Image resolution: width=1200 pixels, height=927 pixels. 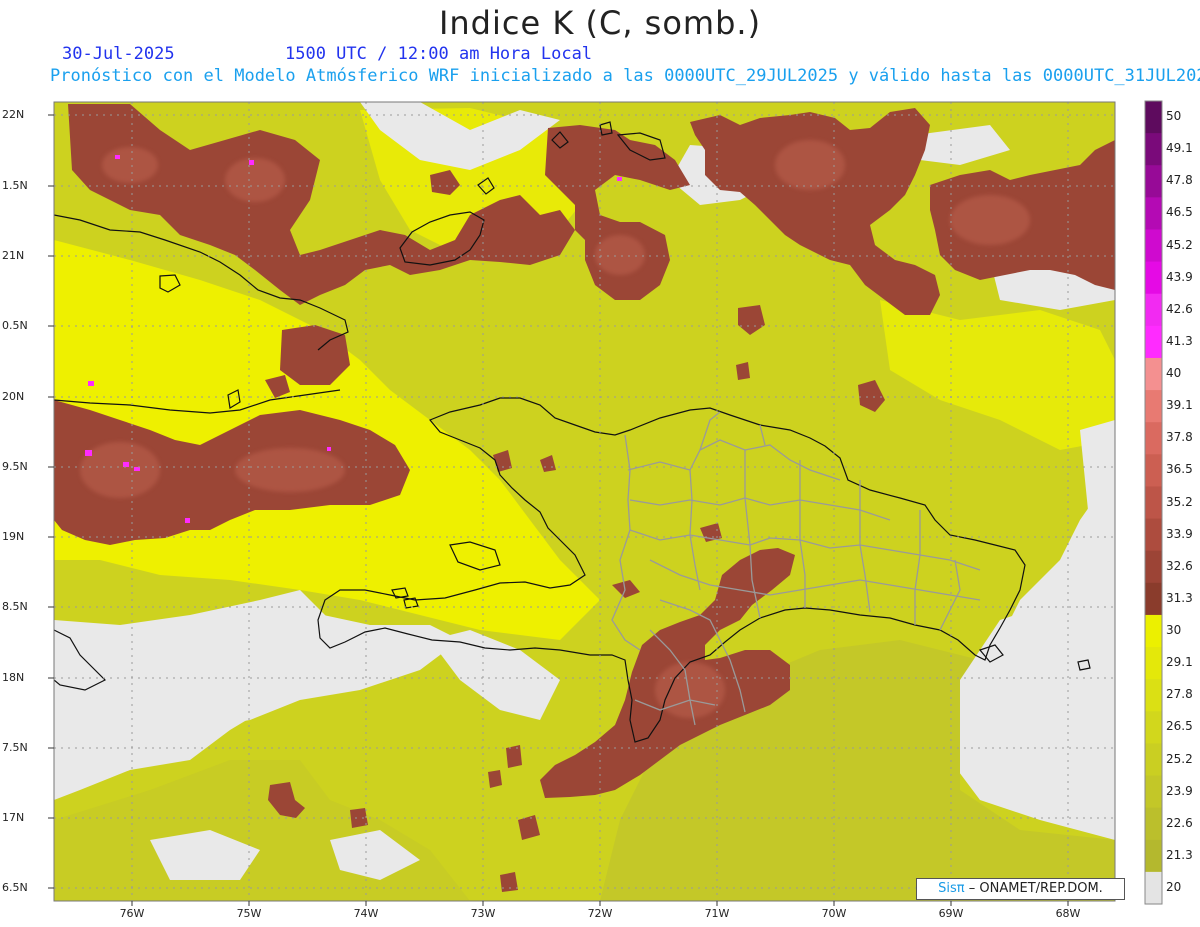 What do you see at coordinates (13, 255) in the screenshot?
I see `lat-label: 21N` at bounding box center [13, 255].